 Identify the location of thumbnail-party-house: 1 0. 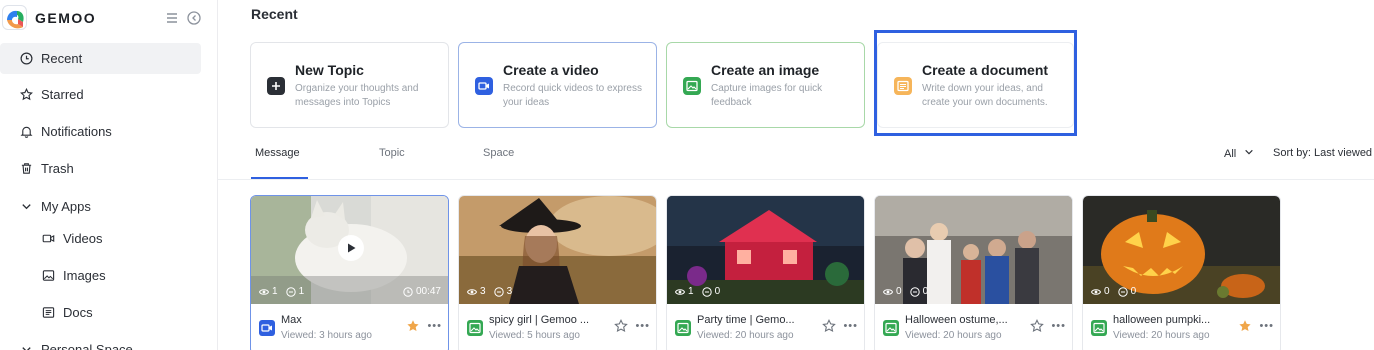
(765, 250).